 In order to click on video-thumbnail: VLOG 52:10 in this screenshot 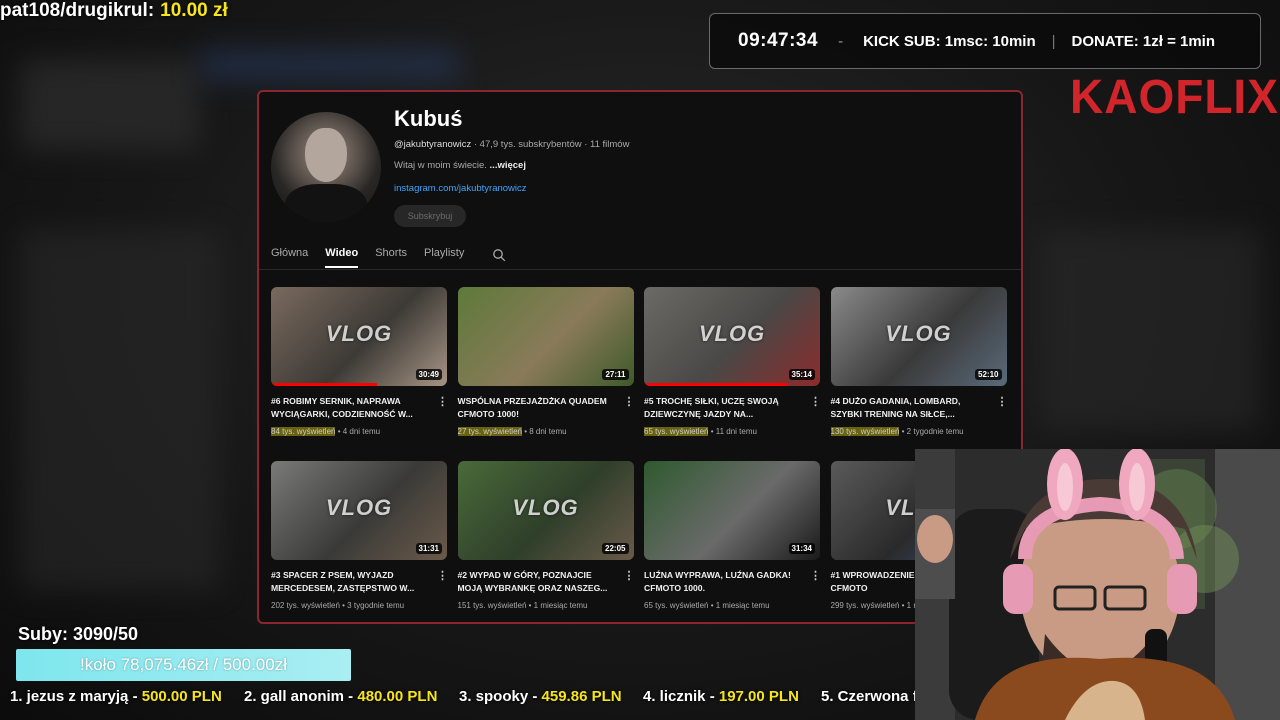, I will do `click(918, 336)`.